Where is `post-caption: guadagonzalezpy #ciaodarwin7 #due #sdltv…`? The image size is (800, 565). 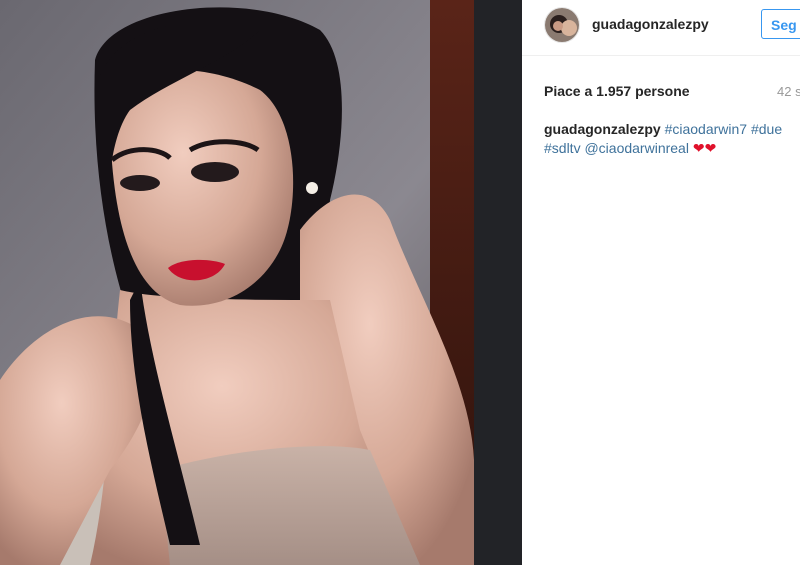
post-caption: guadagonzalezpy #ciaodarwin7 #due #sdltv… is located at coordinates (669, 139).